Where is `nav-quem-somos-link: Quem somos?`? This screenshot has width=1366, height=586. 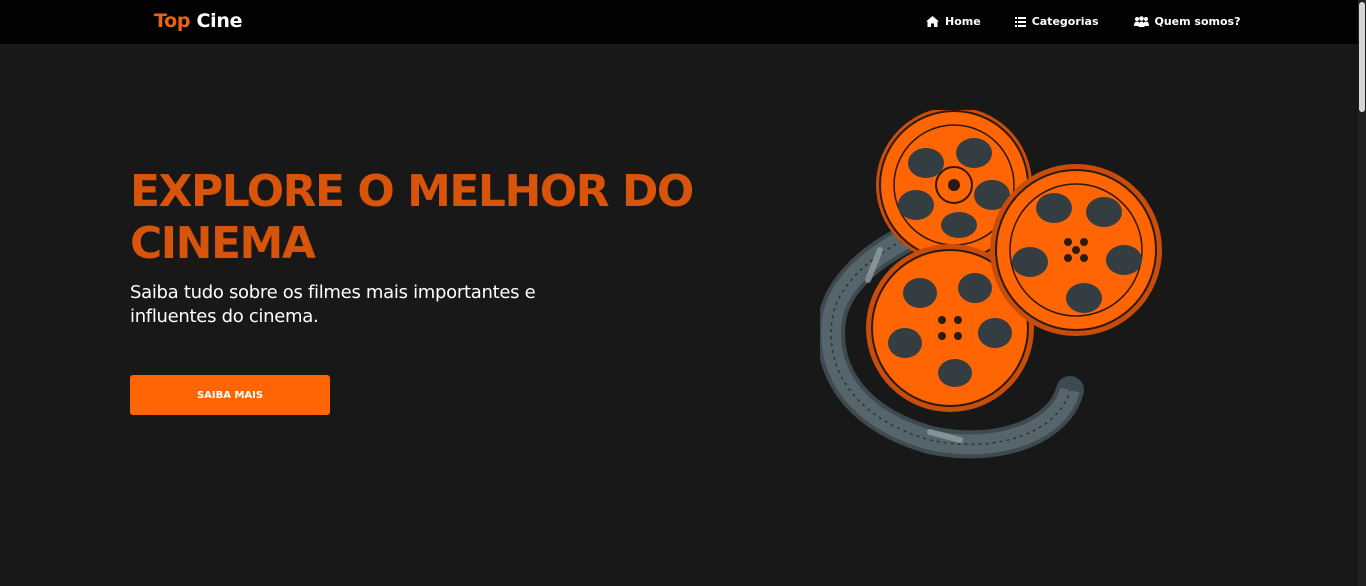
nav-quem-somos-link: Quem somos? is located at coordinates (1187, 21).